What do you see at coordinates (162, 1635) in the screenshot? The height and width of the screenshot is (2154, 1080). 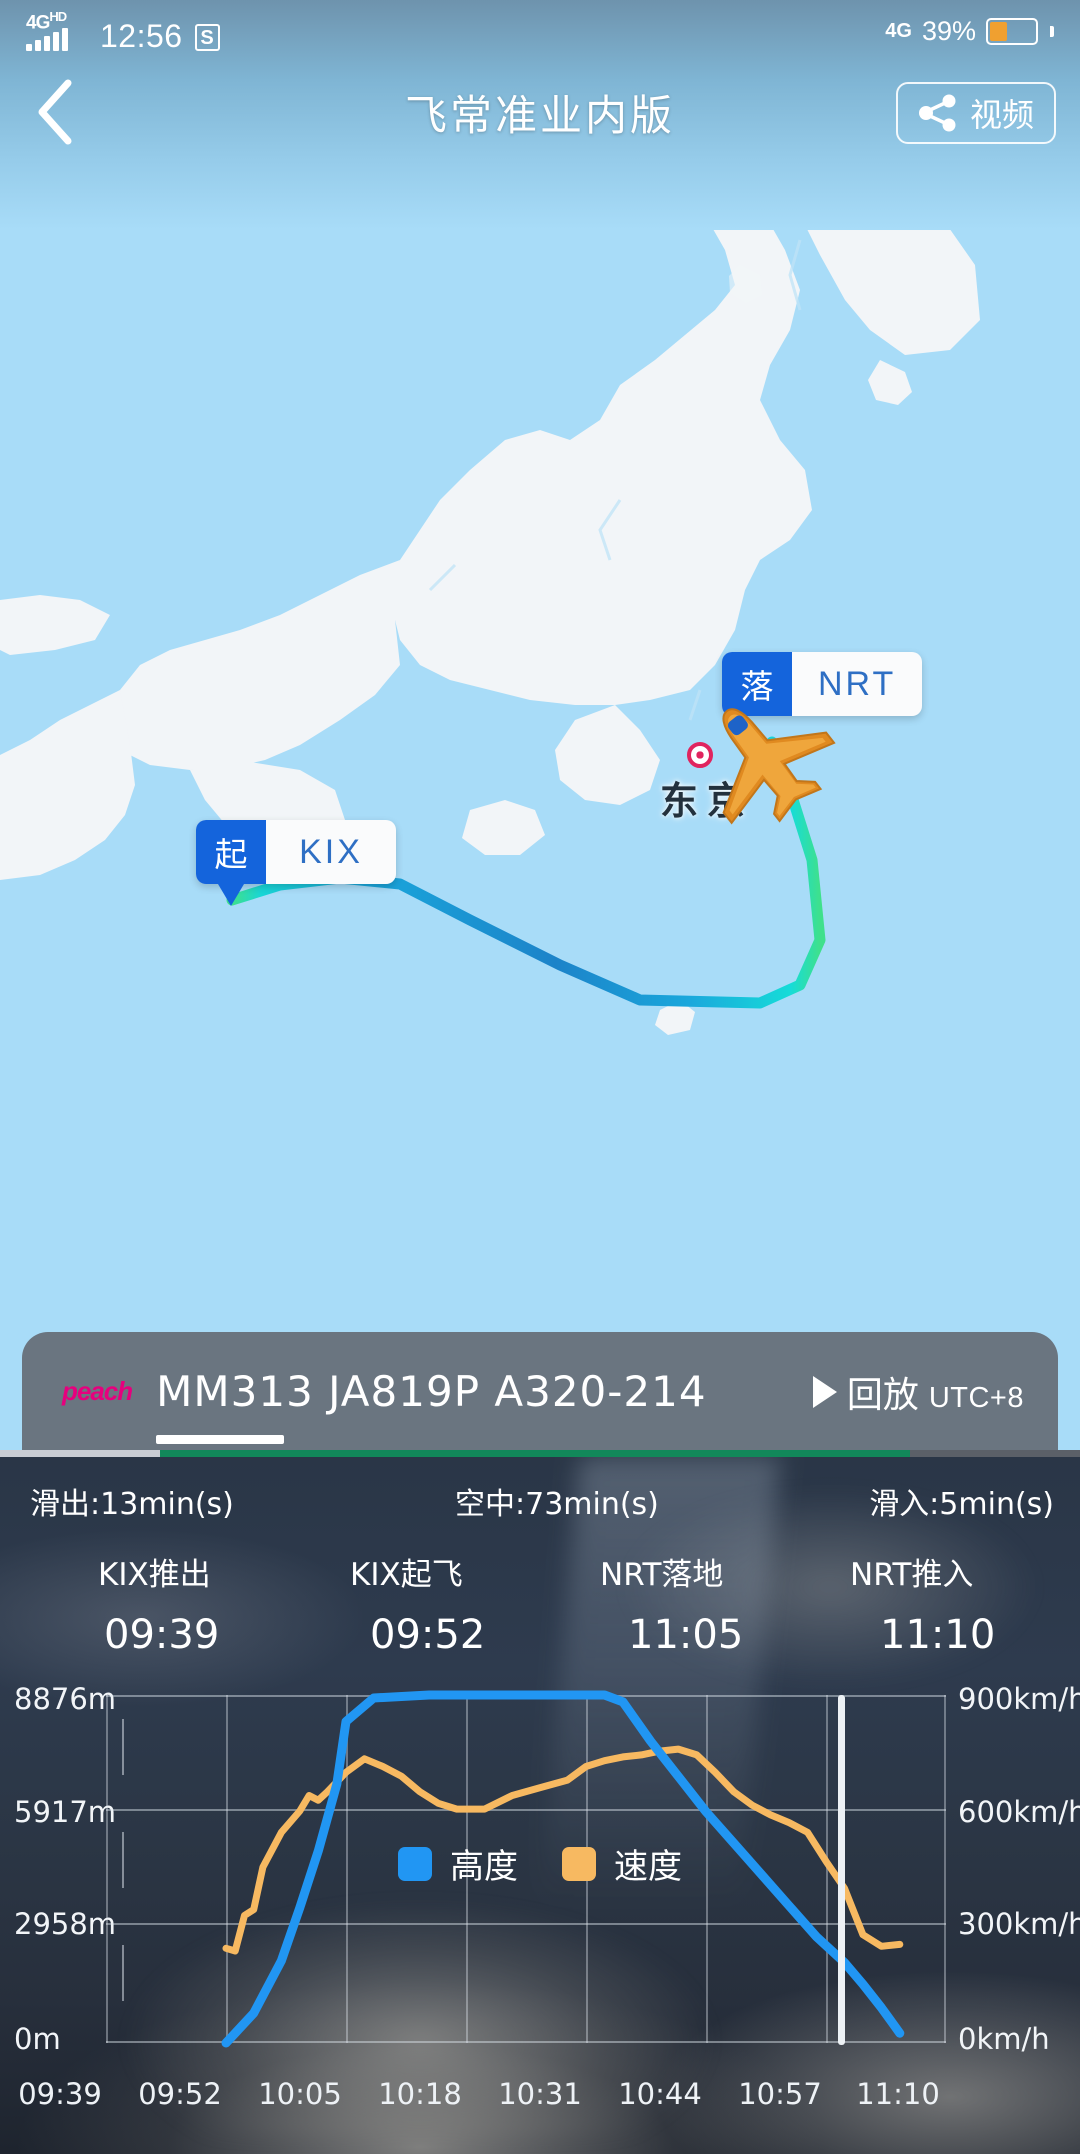 I see `event-time-kix-pushback: 09:39` at bounding box center [162, 1635].